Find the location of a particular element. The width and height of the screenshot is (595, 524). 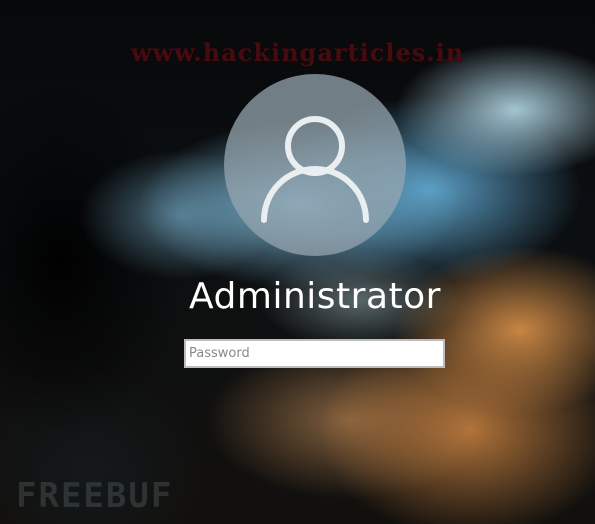

password-input is located at coordinates (314, 353).